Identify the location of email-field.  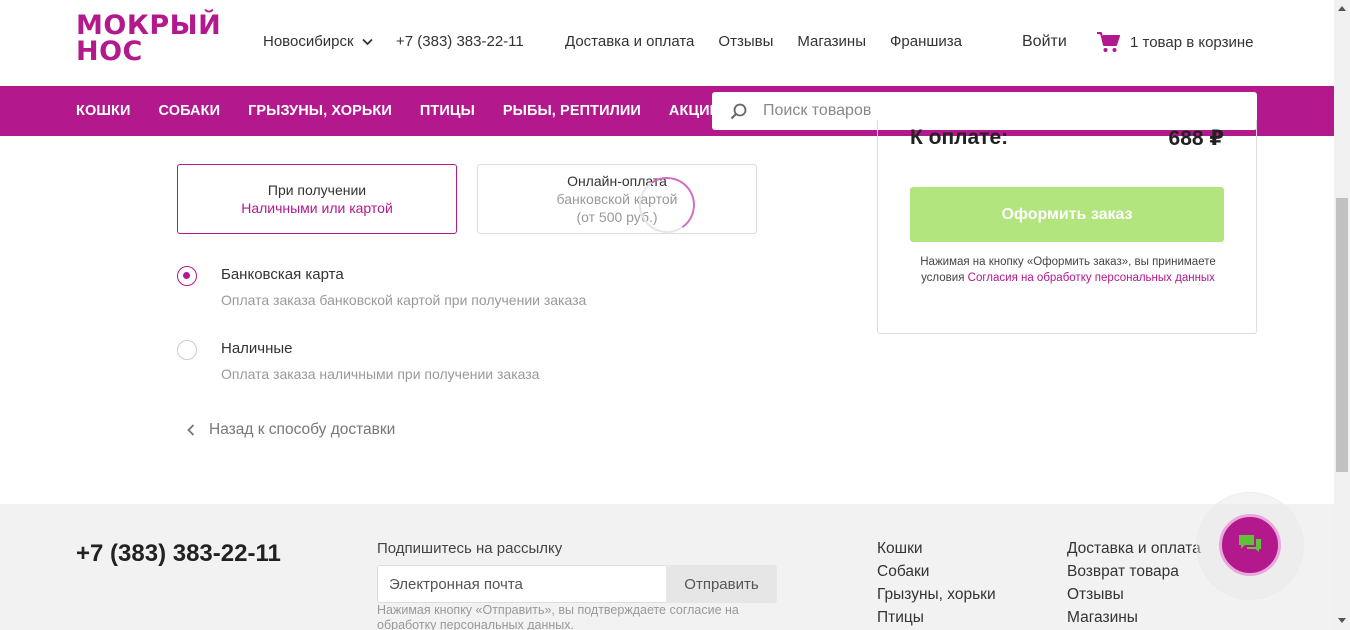
(522, 584).